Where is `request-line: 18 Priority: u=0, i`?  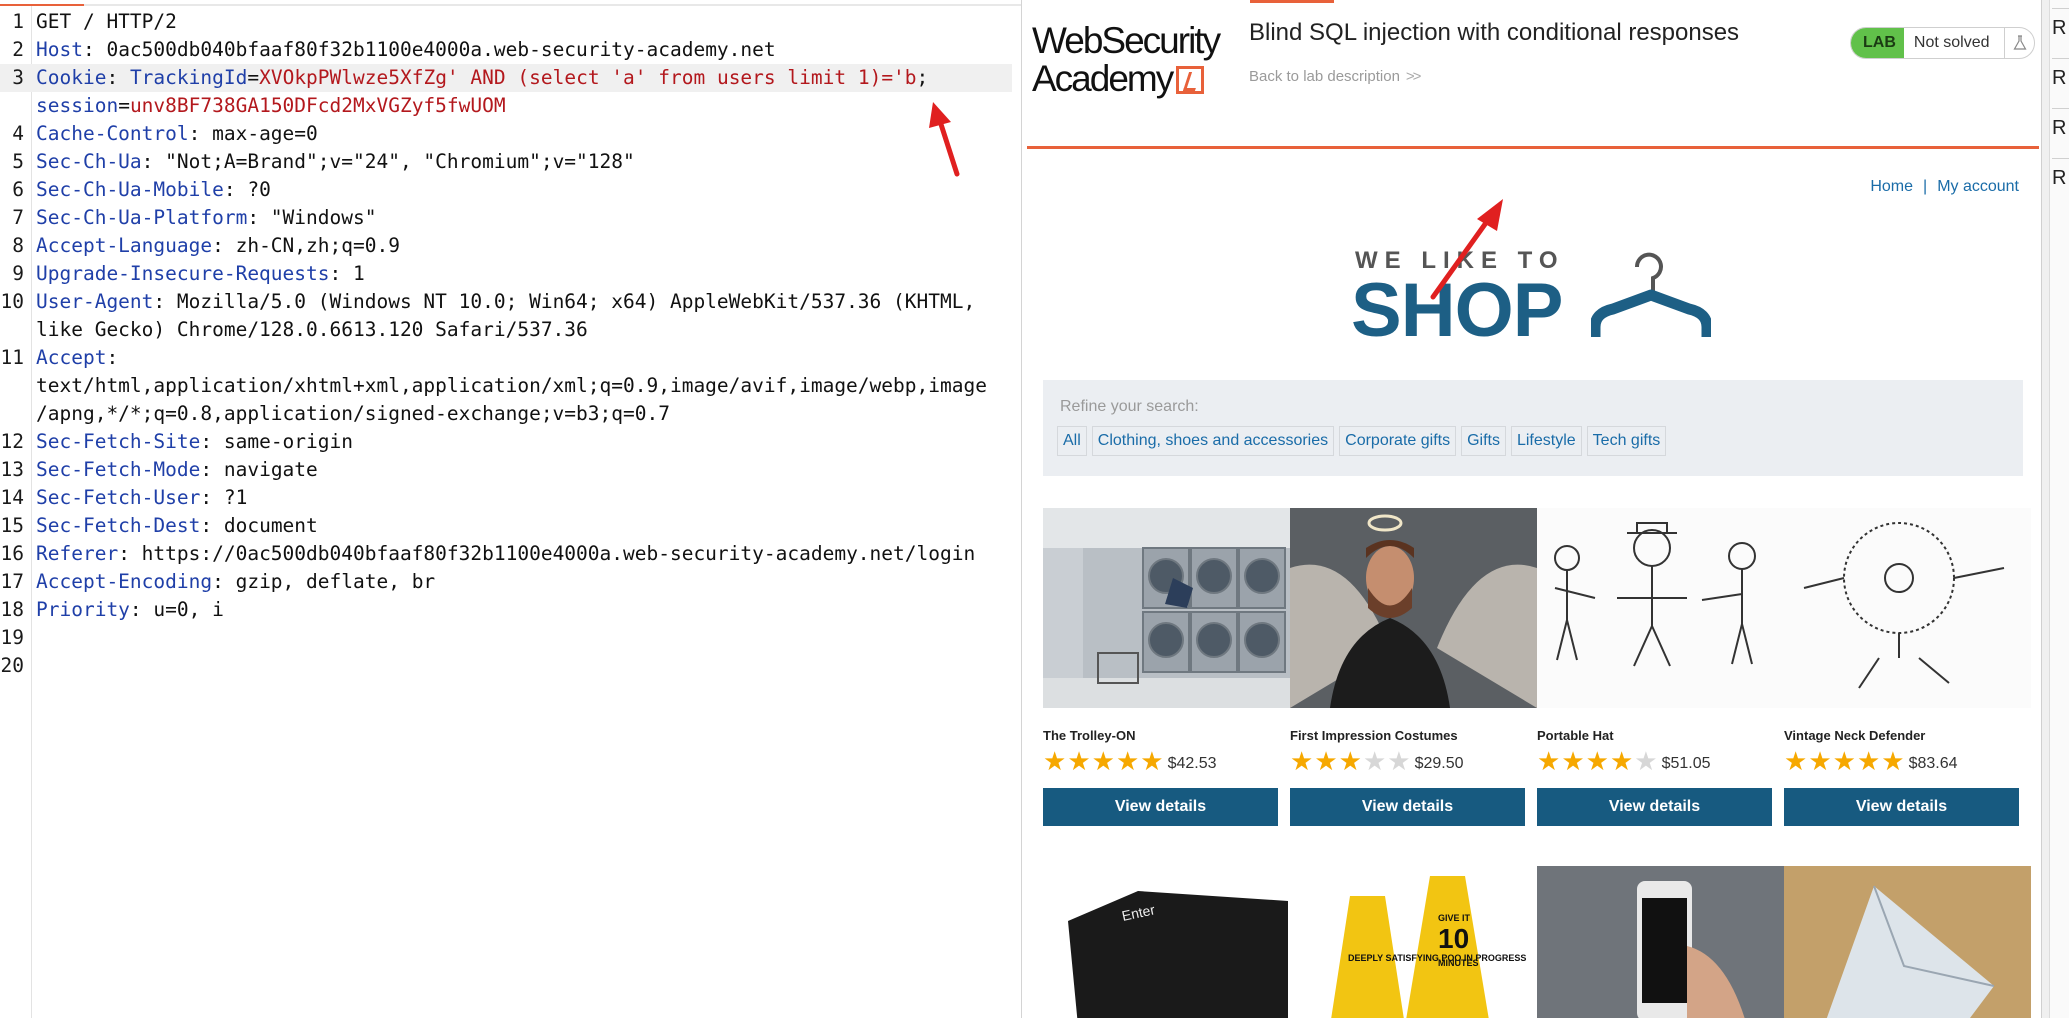 request-line: 18 Priority: u=0, i is located at coordinates (506, 610).